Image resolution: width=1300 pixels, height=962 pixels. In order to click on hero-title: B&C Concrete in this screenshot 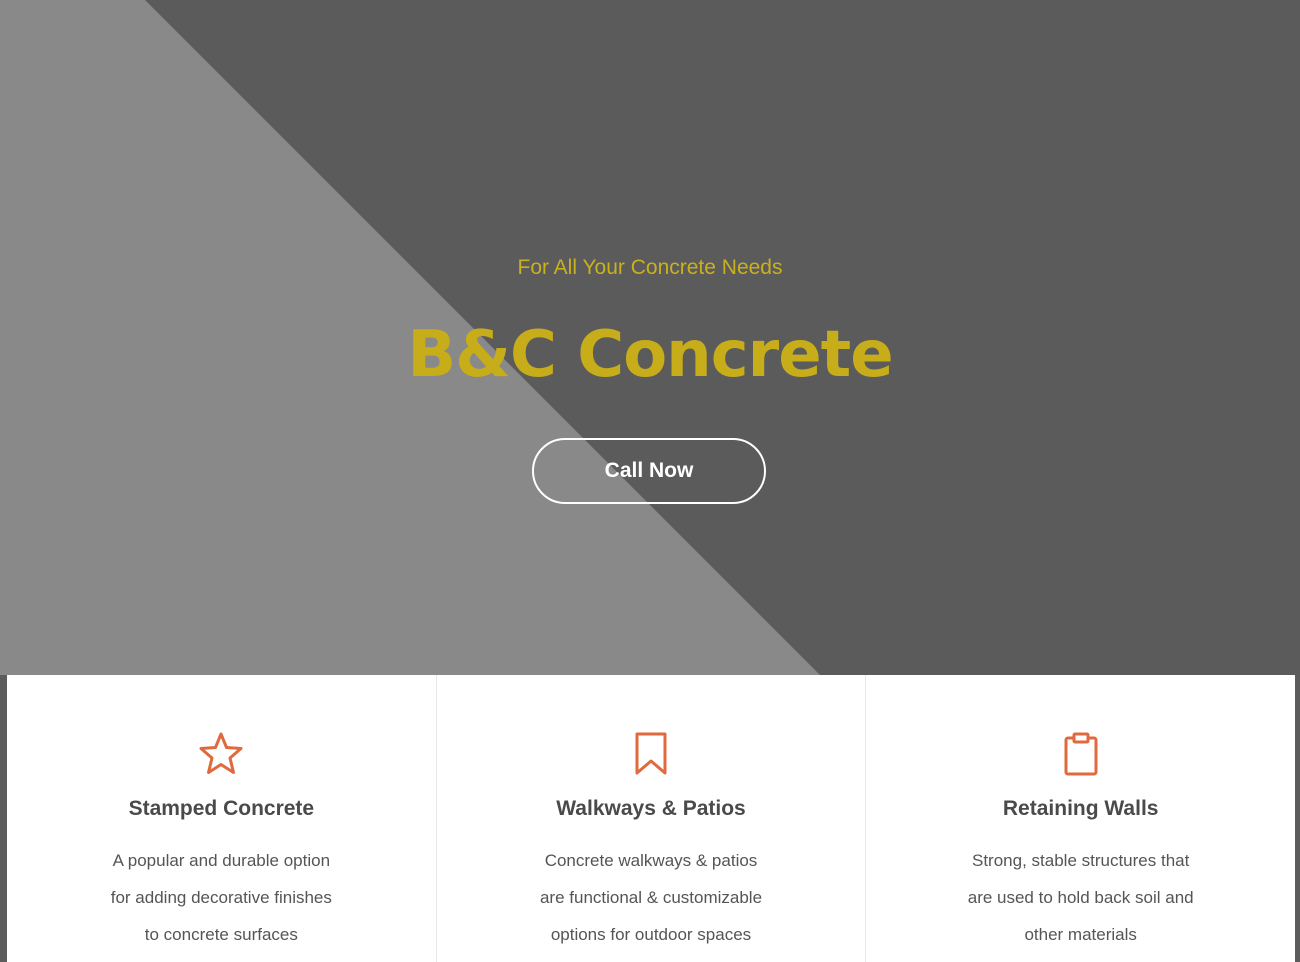, I will do `click(650, 355)`.